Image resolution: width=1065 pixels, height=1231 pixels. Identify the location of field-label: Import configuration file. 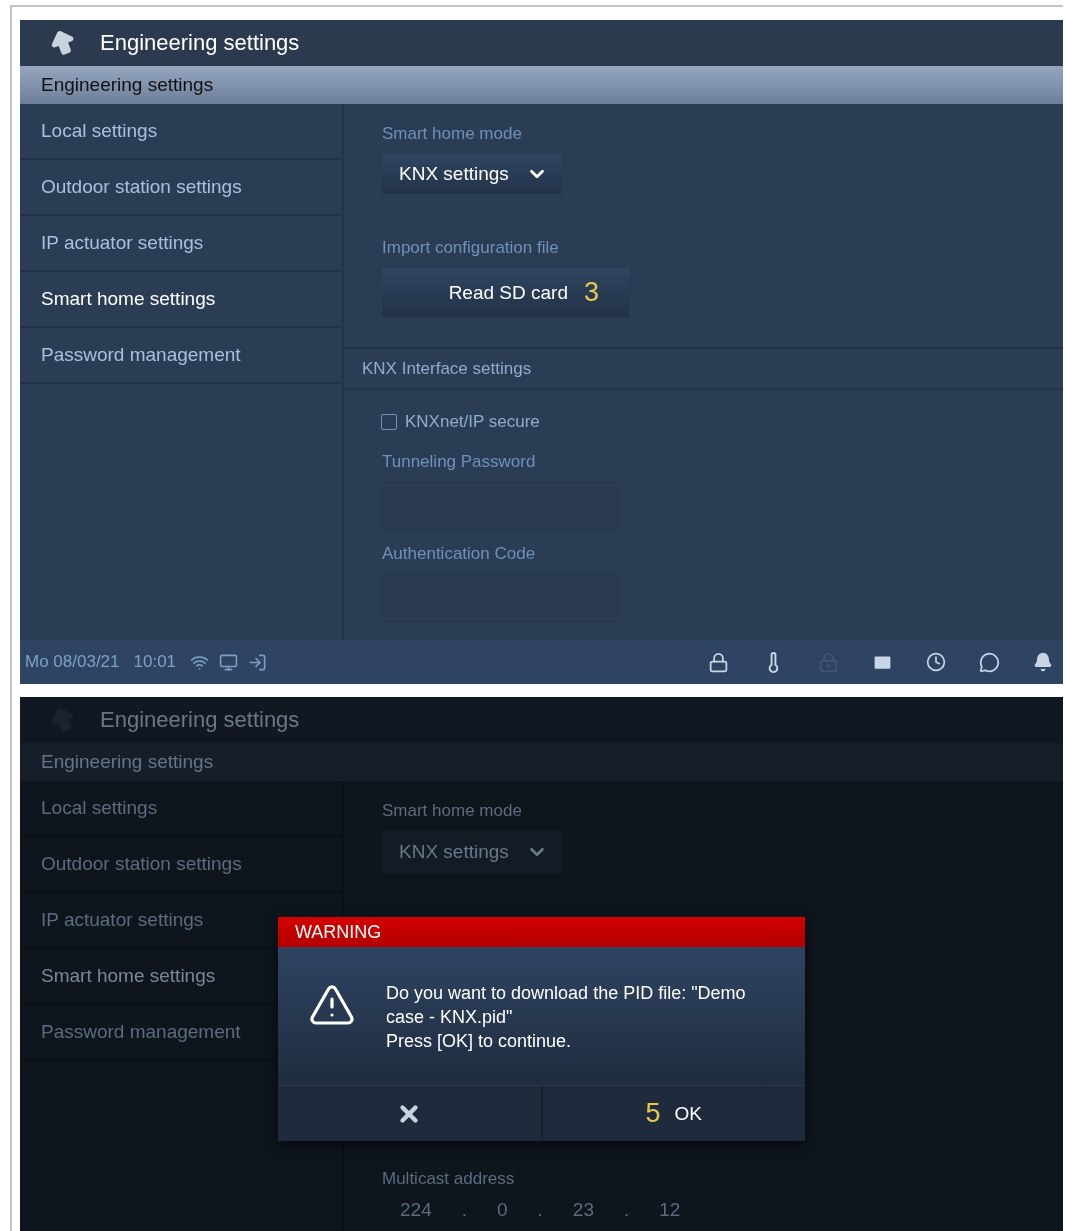
(470, 248).